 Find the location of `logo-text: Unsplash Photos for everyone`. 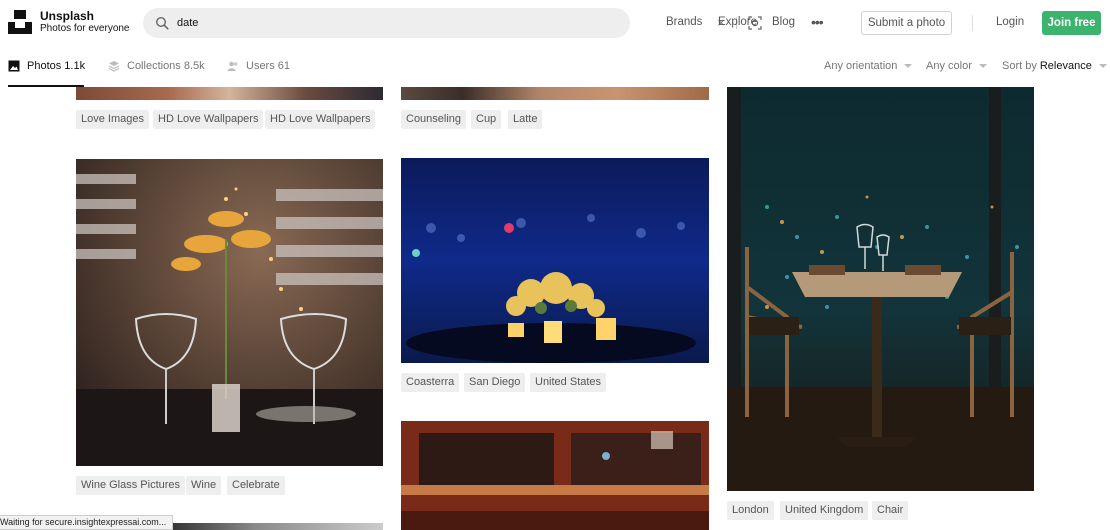

logo-text: Unsplash Photos for everyone is located at coordinates (85, 21).